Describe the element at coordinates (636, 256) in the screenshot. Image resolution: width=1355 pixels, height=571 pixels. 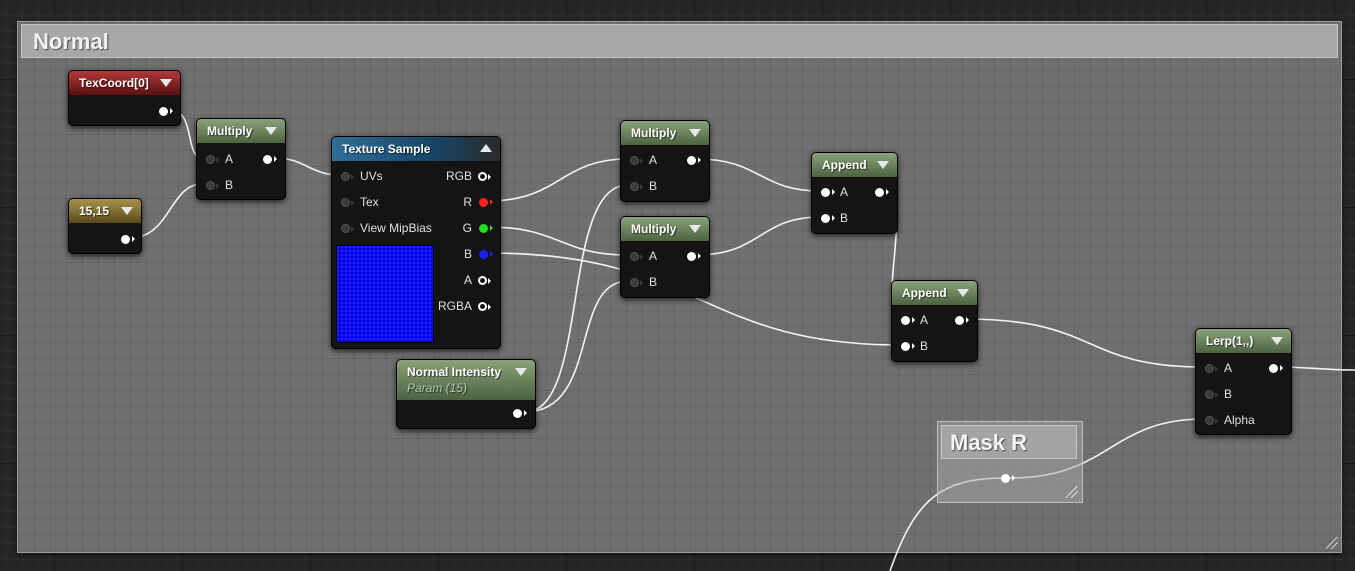
I see `multiply-3-input-a-pin` at that location.